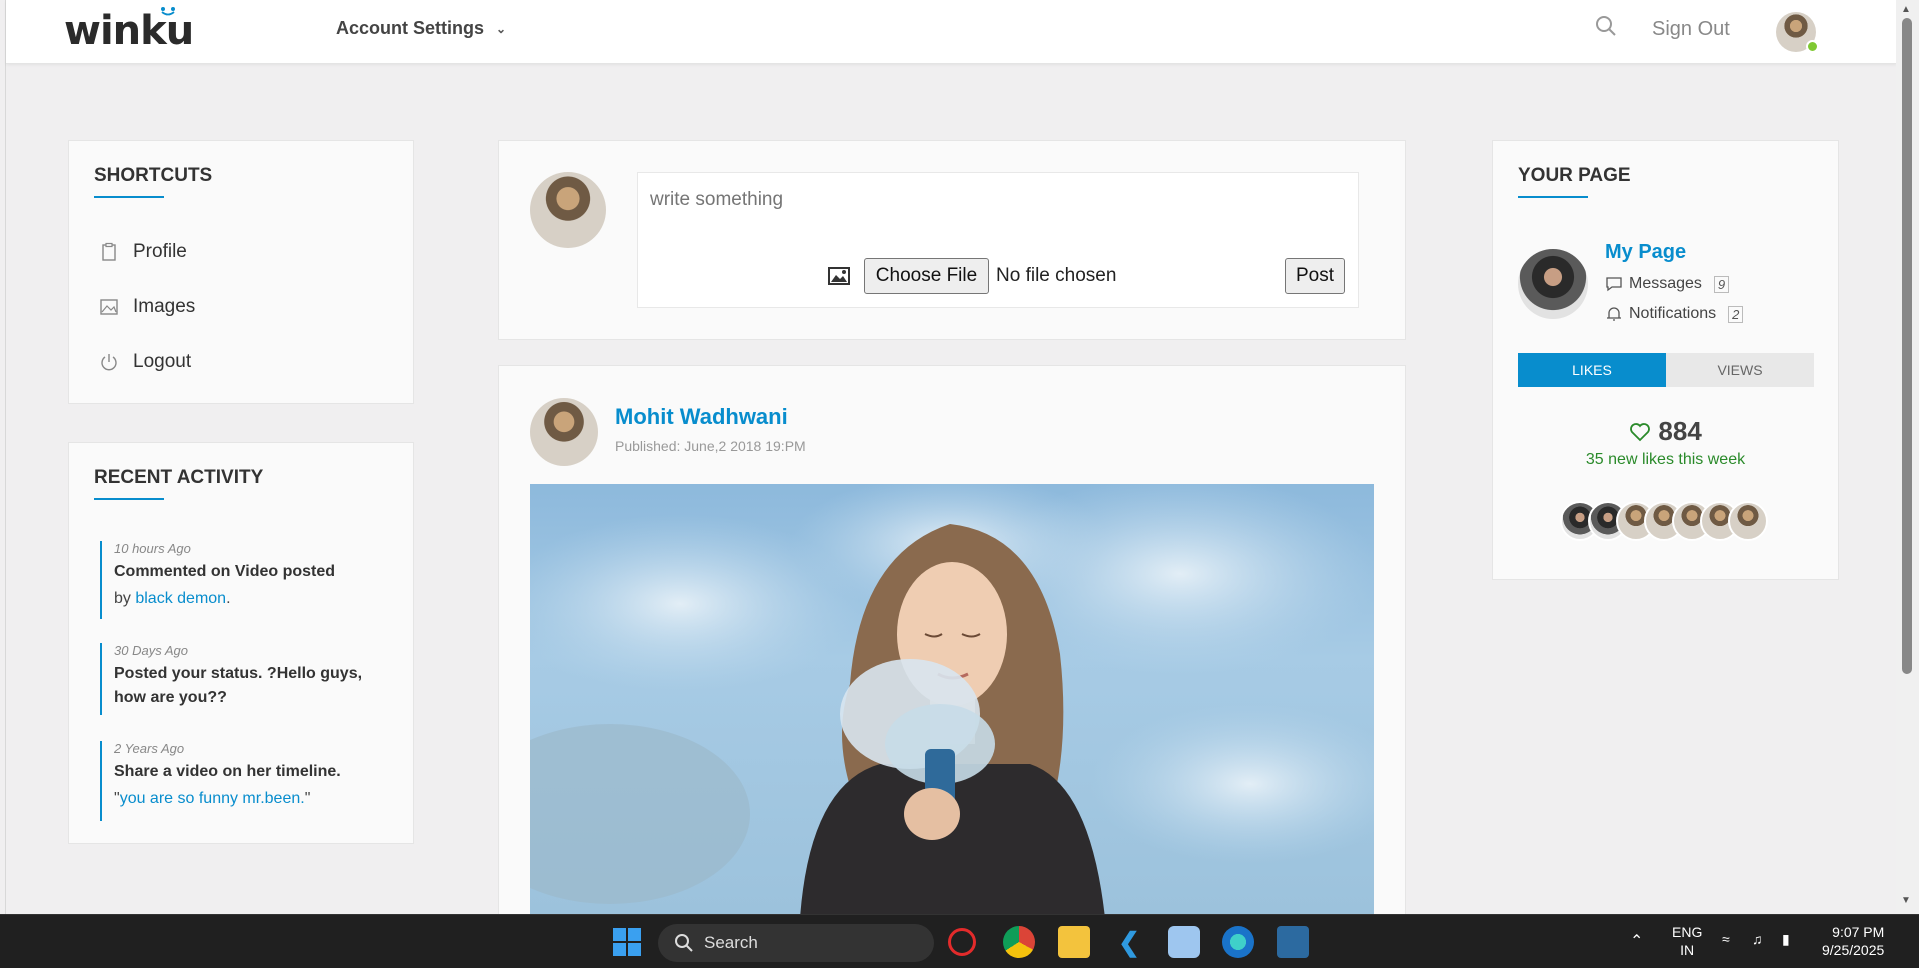 This screenshot has height=968, width=1919. I want to click on likes-count: 884, so click(1680, 431).